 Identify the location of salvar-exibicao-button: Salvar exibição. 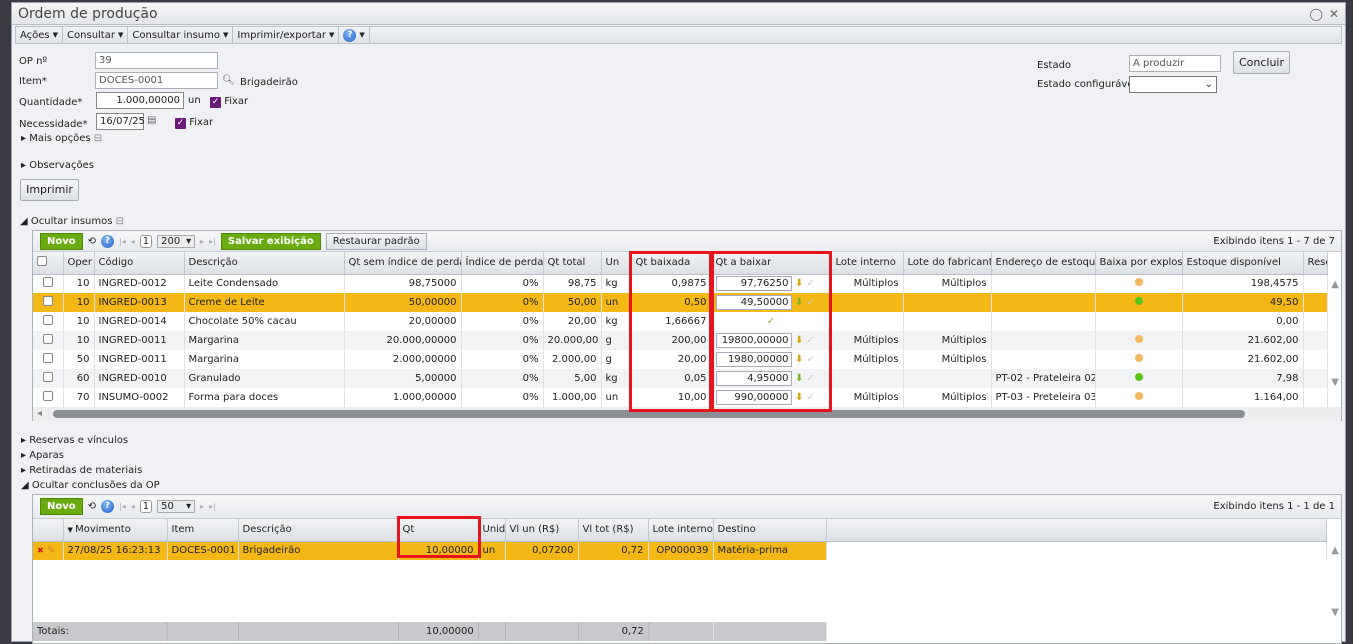
(270, 241).